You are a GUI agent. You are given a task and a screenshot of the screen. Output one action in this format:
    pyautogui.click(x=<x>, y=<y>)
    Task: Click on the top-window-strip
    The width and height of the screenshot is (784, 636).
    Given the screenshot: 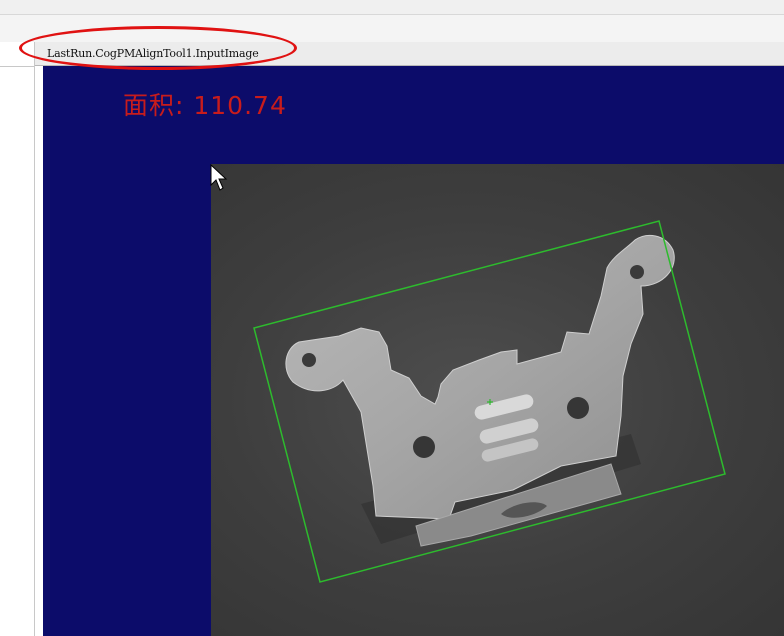 What is the action you would take?
    pyautogui.click(x=392, y=7)
    